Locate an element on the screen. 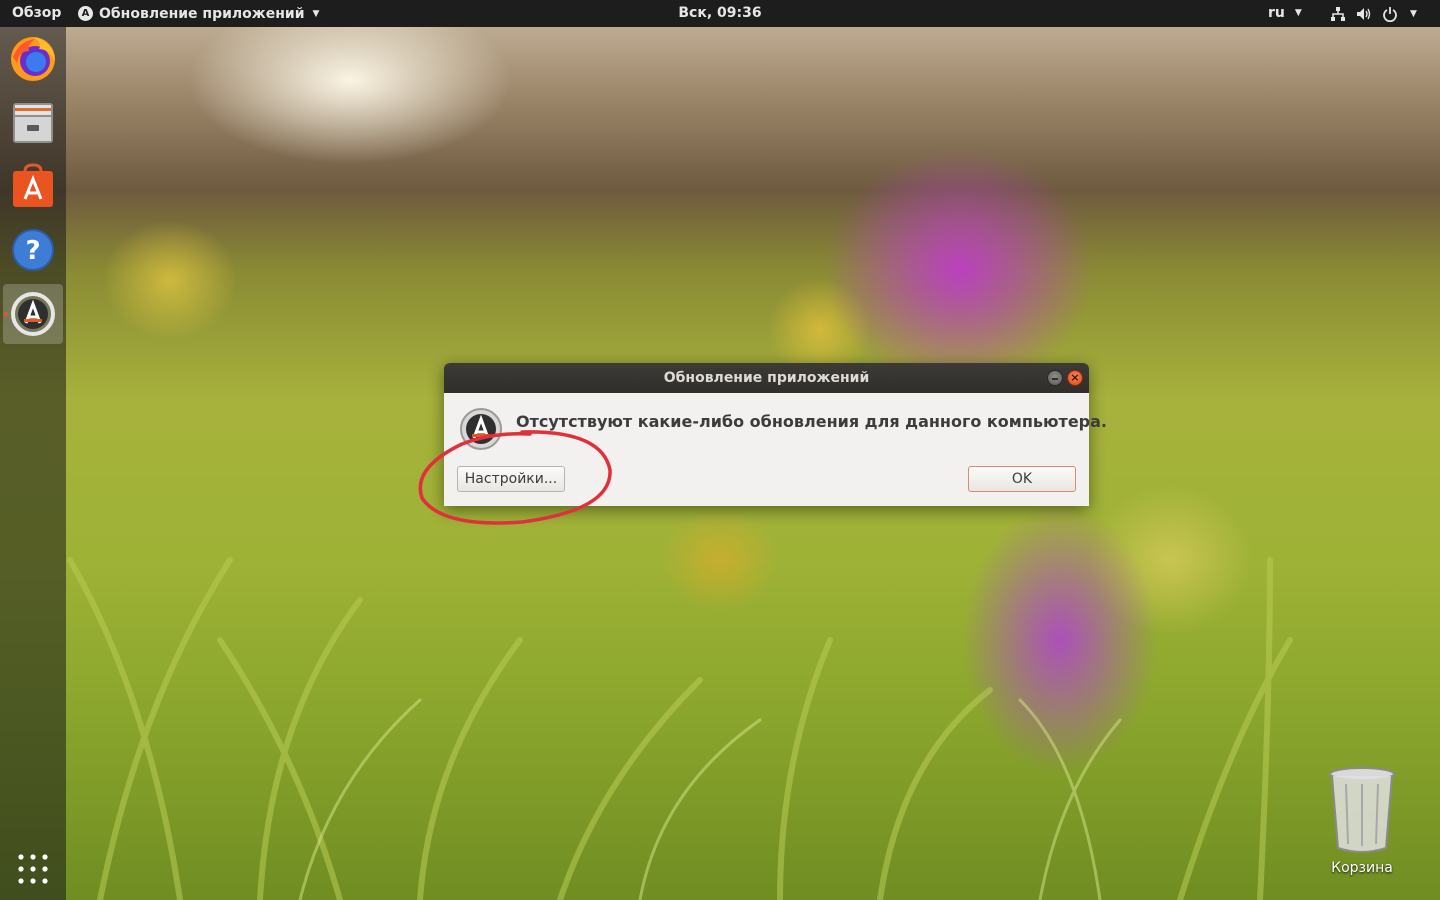 The height and width of the screenshot is (900, 1440). dock-item-help: ? is located at coordinates (33, 250).